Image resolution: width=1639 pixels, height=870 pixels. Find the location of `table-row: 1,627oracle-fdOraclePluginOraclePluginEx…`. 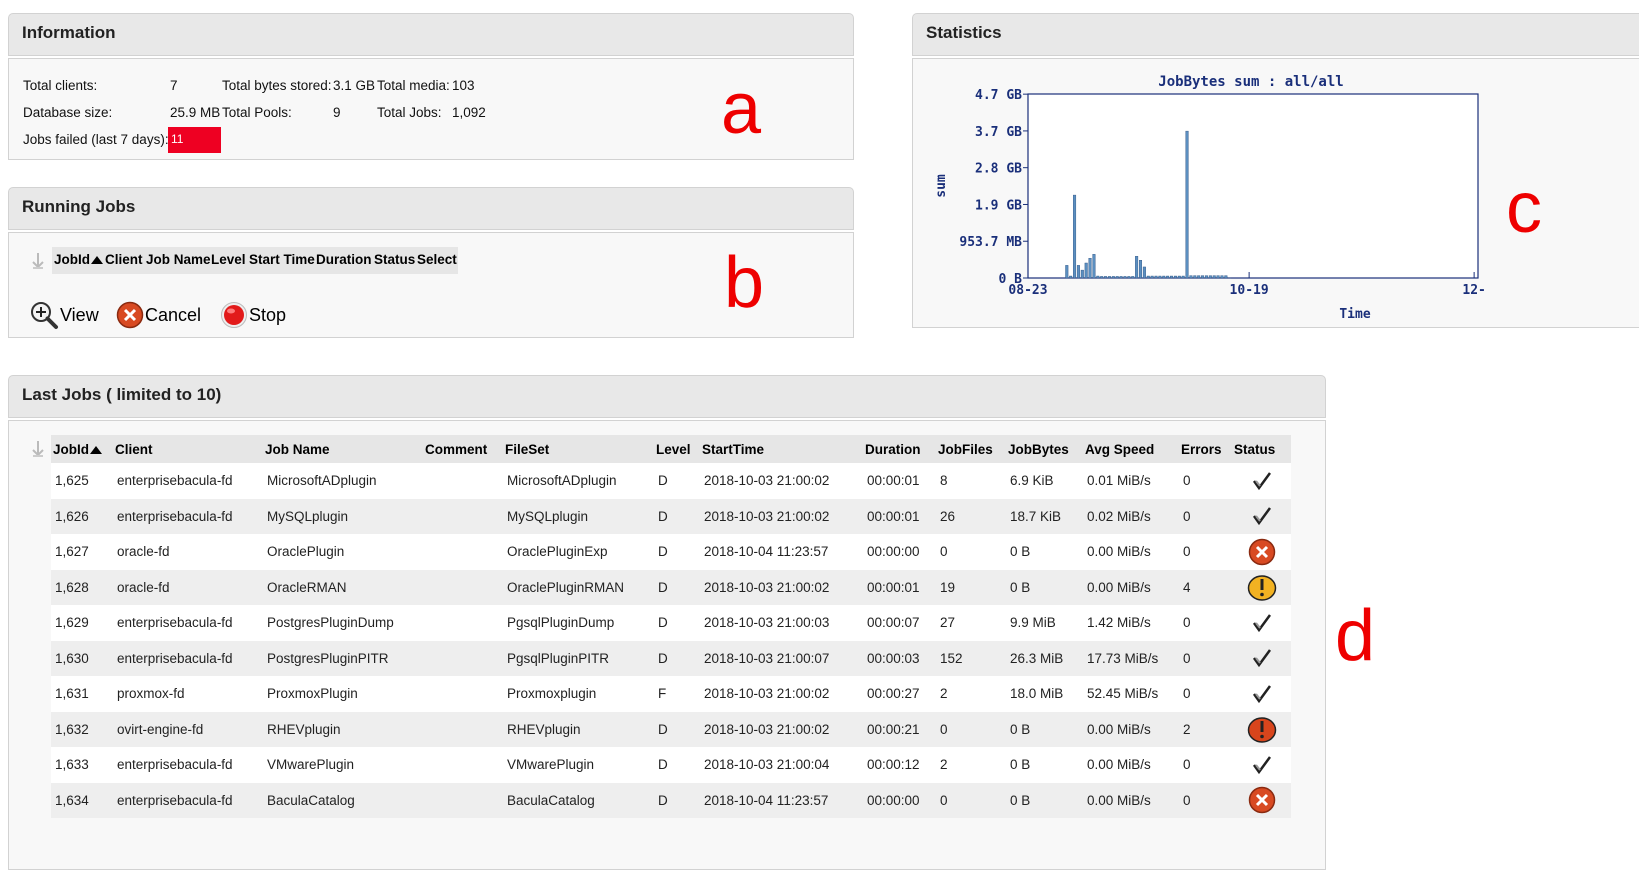

table-row: 1,627oracle-fdOraclePluginOraclePluginEx… is located at coordinates (671, 552).